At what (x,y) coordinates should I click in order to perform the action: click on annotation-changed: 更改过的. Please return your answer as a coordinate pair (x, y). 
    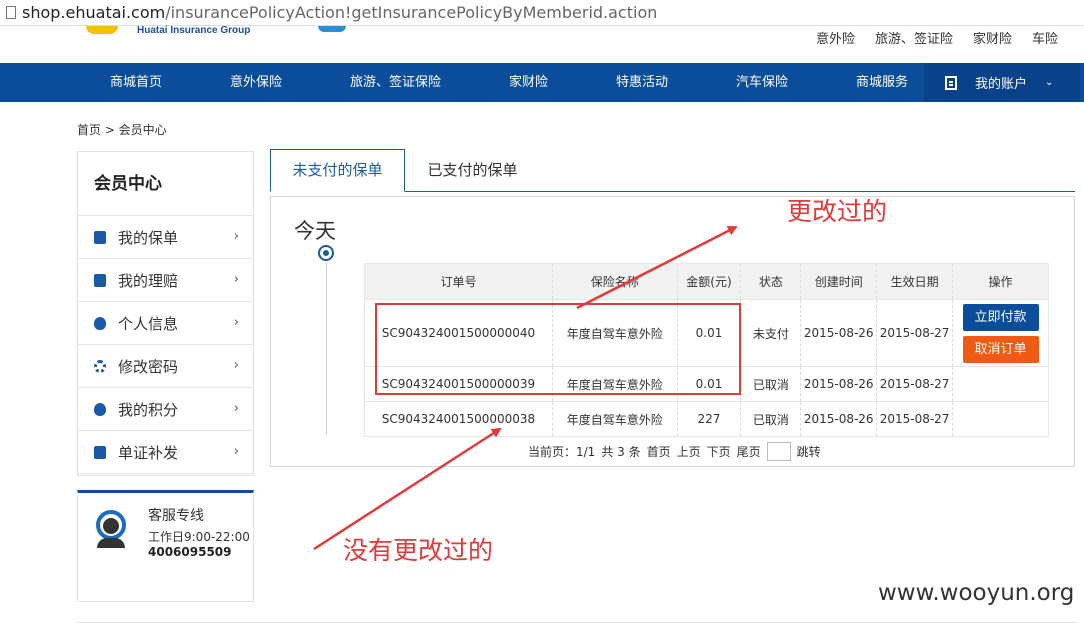
    Looking at the image, I should click on (837, 211).